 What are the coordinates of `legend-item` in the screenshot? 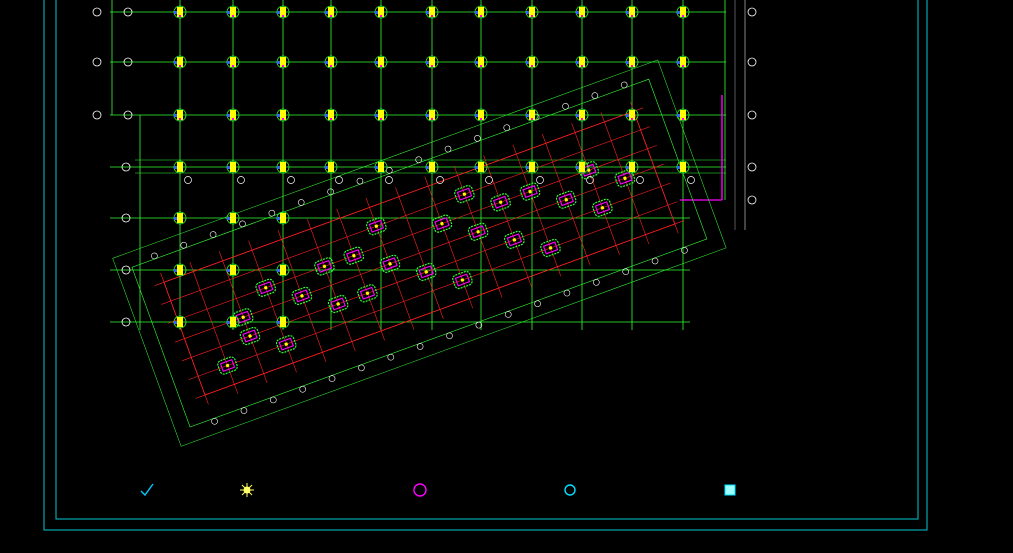 It's located at (732, 490).